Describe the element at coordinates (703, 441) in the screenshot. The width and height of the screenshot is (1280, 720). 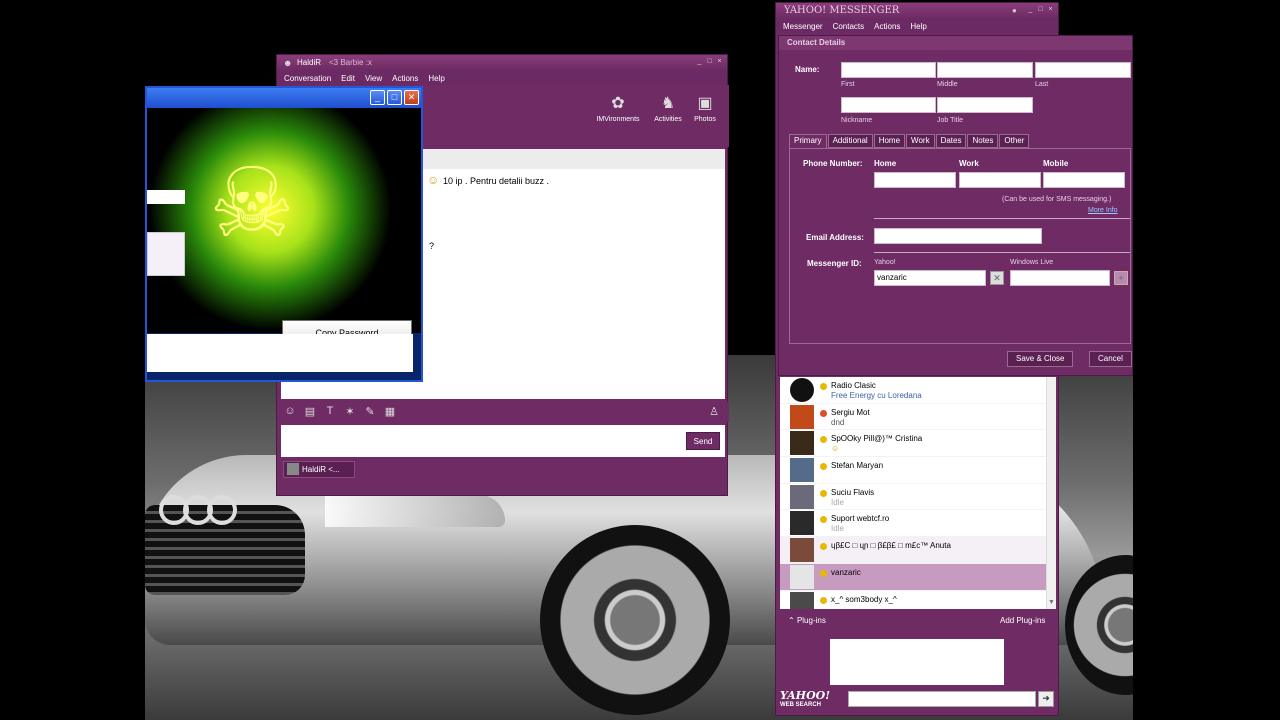
I see `send-button: Send` at that location.